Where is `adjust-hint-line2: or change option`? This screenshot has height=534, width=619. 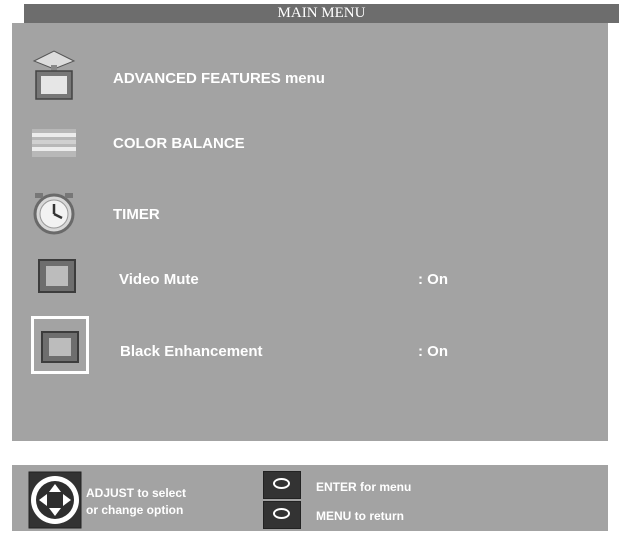 adjust-hint-line2: or change option is located at coordinates (135, 510).